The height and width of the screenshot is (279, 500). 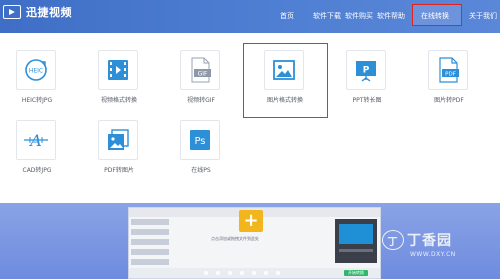 I want to click on tool-label: PDF转图片, so click(x=119, y=170).